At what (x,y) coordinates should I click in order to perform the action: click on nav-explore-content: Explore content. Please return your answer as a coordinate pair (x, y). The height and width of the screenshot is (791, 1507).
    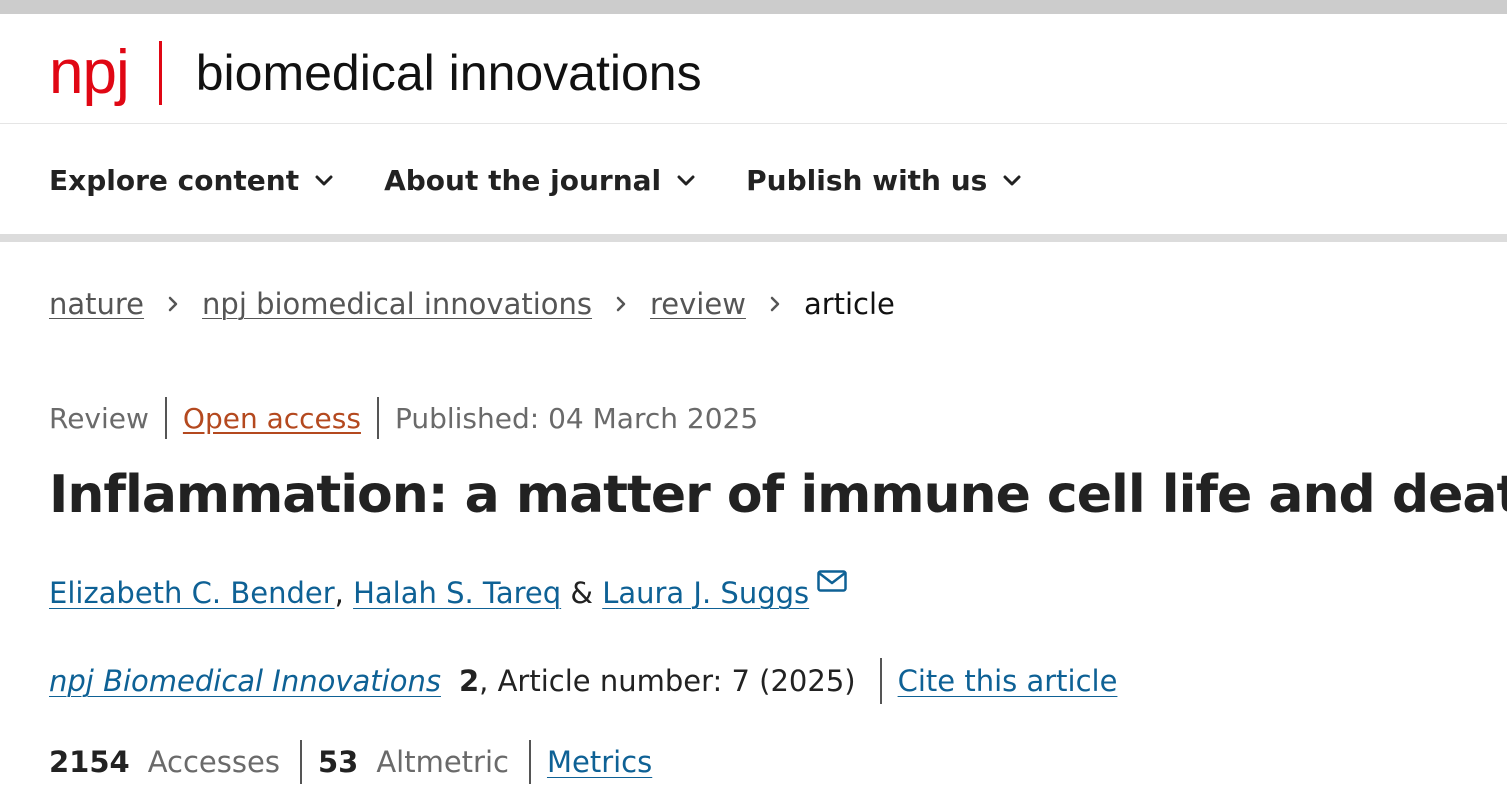
    Looking at the image, I should click on (191, 180).